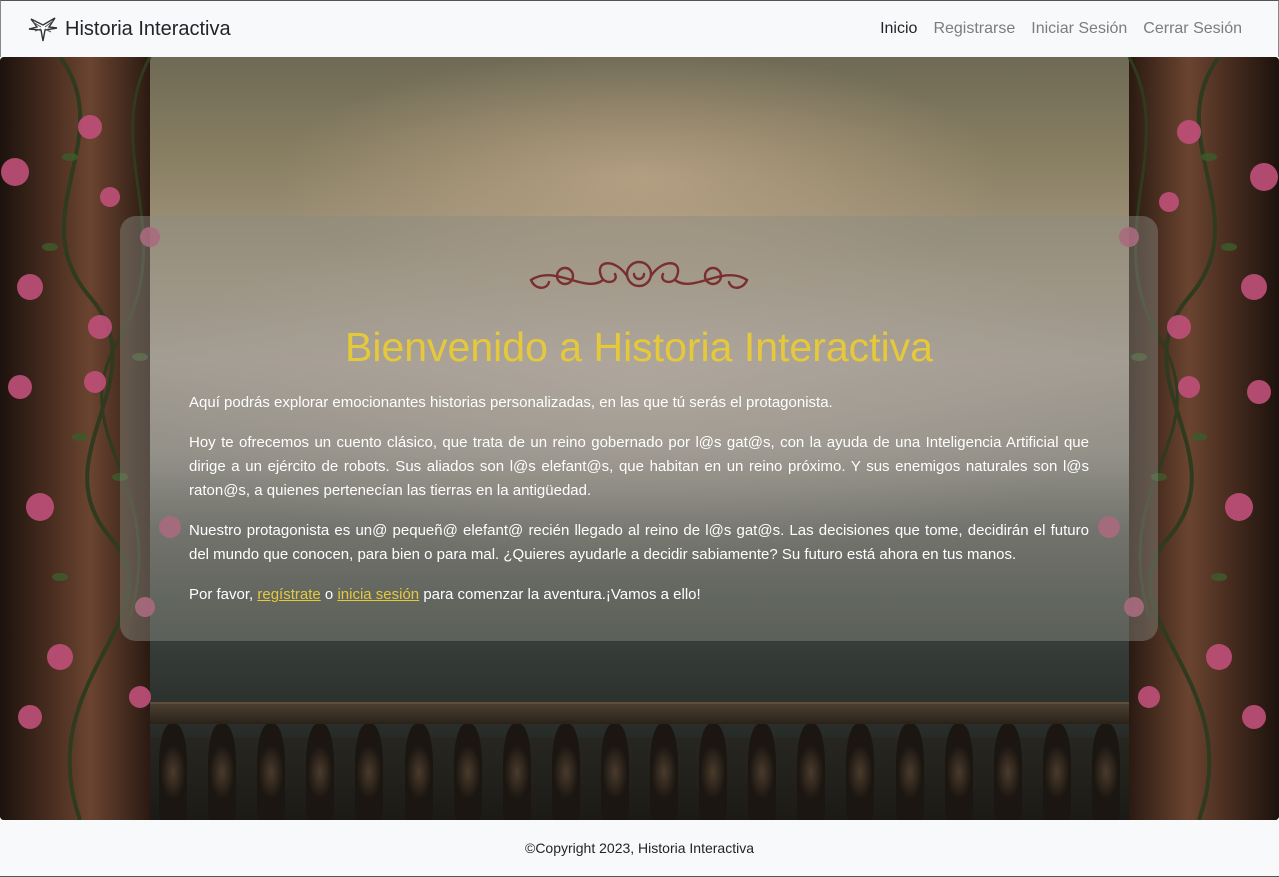 The height and width of the screenshot is (877, 1279). Describe the element at coordinates (1079, 29) in the screenshot. I see `nav-item-iniciar-sesion: Iniciar Sesión` at that location.